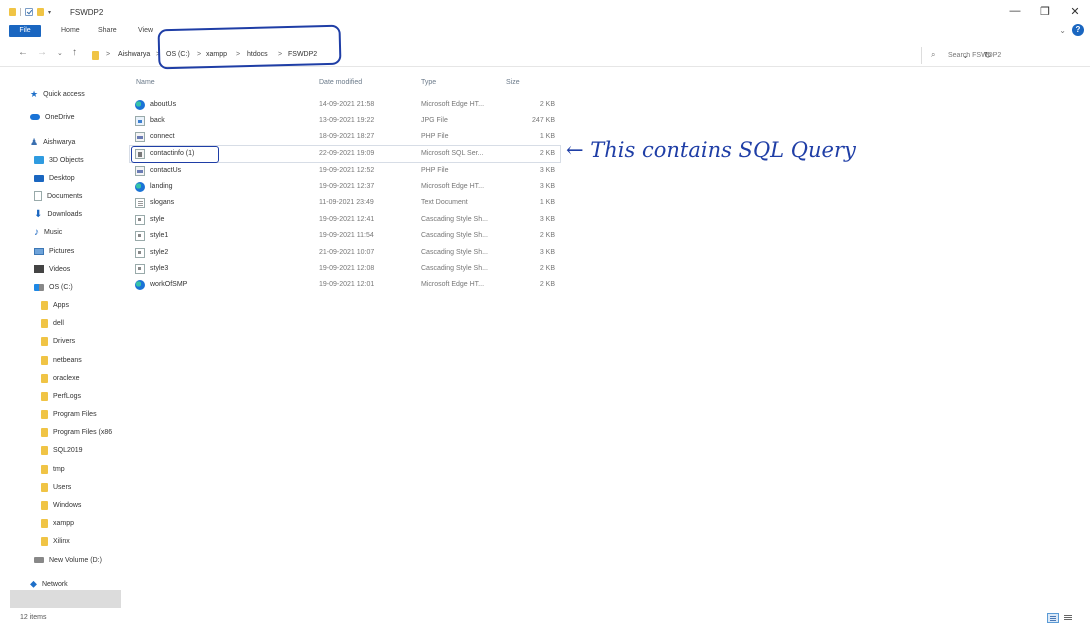  I want to click on tab-file: File, so click(25, 31).